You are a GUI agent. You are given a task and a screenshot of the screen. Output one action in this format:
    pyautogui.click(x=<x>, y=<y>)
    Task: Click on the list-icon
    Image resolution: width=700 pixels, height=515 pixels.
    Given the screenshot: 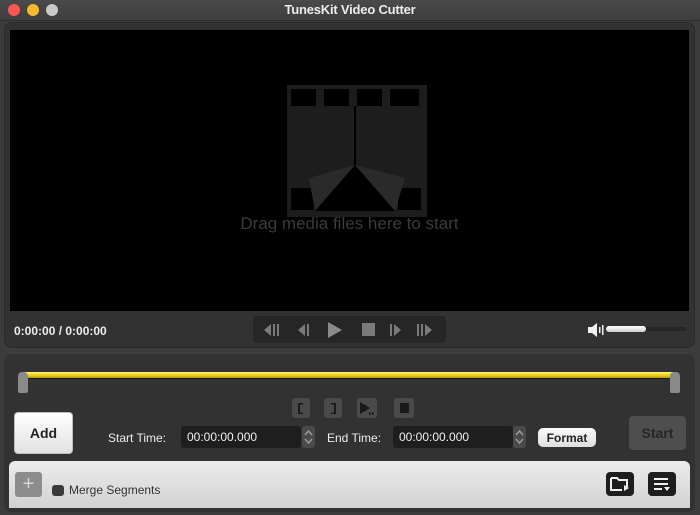 What is the action you would take?
    pyautogui.click(x=662, y=484)
    